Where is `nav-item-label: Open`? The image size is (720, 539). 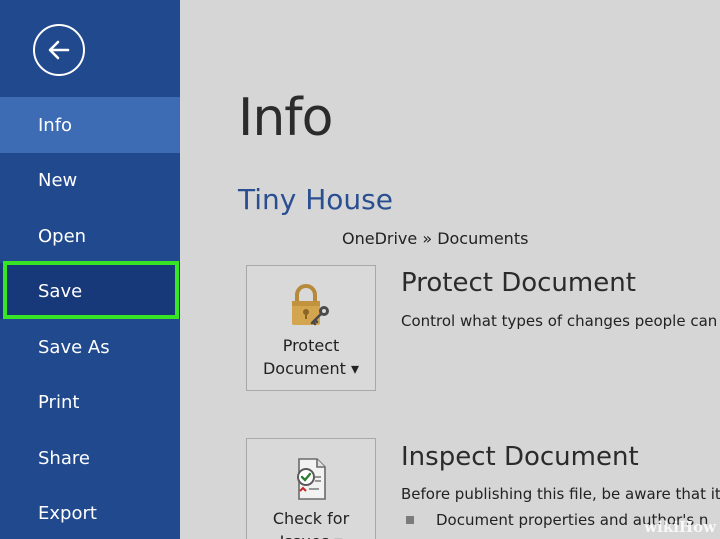
nav-item-label: Open is located at coordinates (62, 236).